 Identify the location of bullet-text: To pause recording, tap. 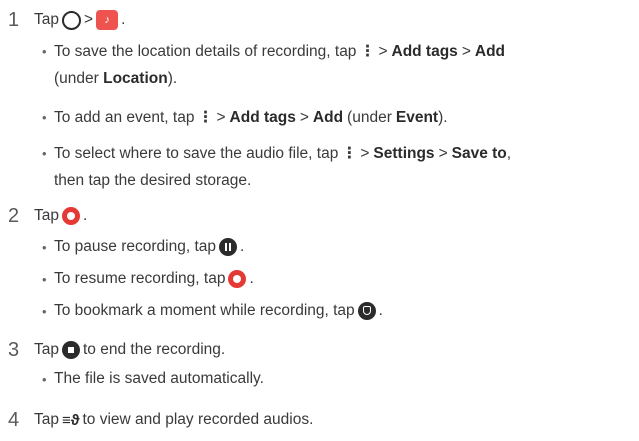
(135, 246).